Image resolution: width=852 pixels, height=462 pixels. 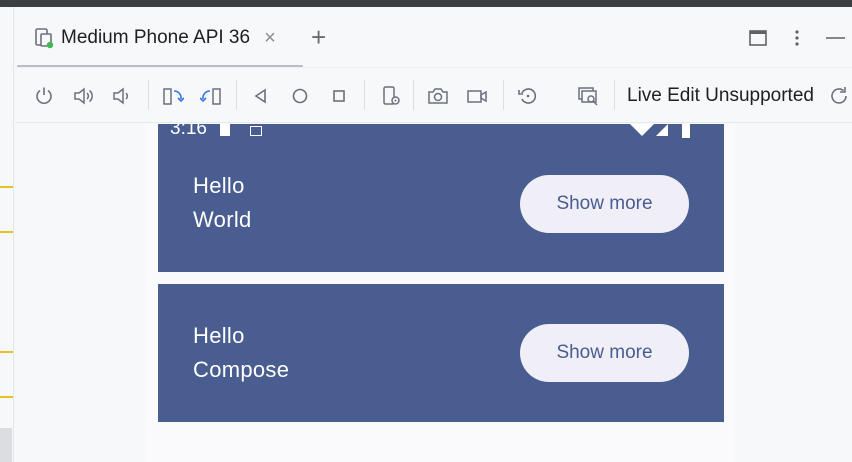 I want to click on editor-gutter, so click(x=7, y=234).